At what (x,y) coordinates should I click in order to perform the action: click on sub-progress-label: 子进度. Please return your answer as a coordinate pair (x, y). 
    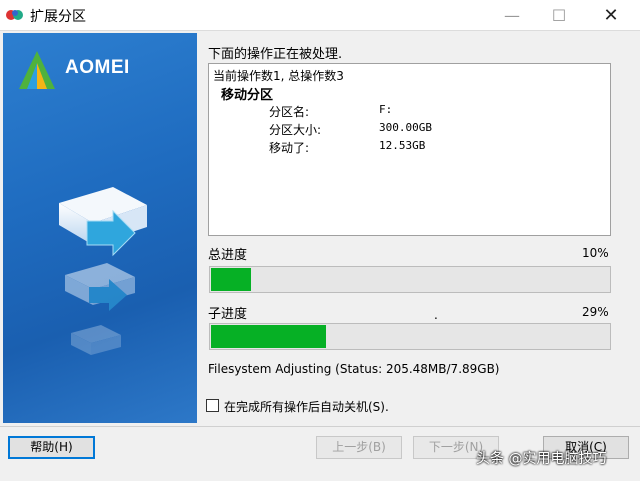
    Looking at the image, I should click on (228, 314).